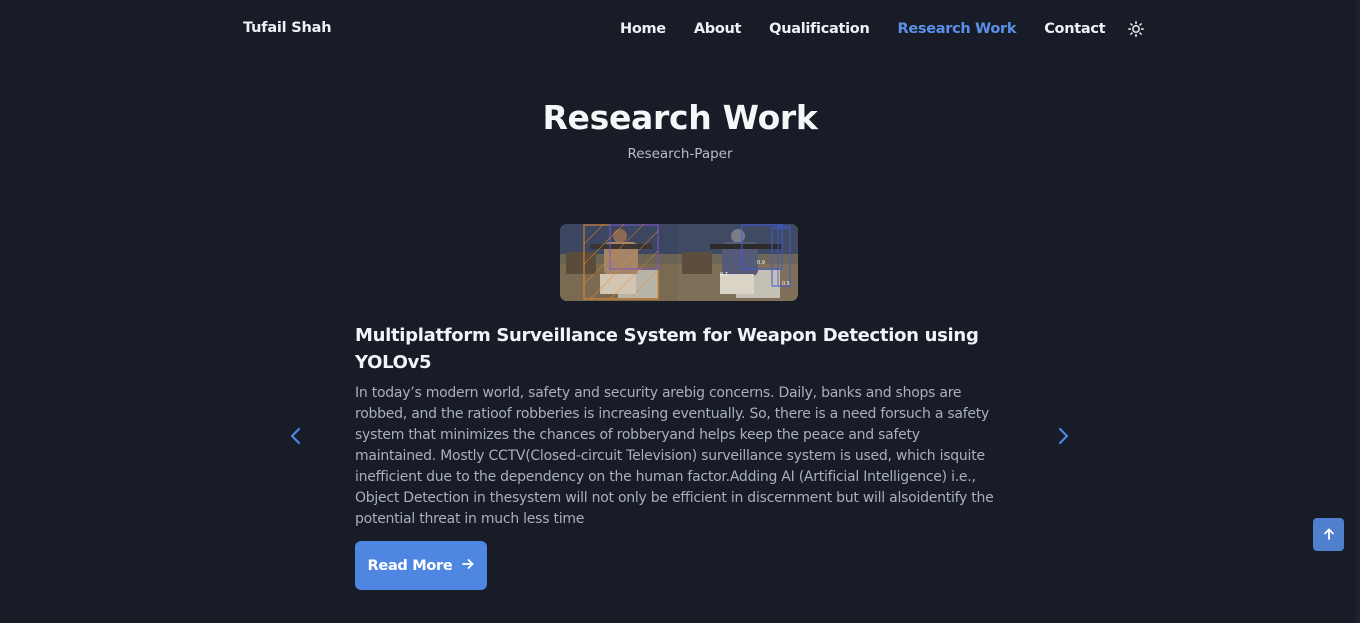  What do you see at coordinates (786, 284) in the screenshot?
I see `detection-label-3: 0.5` at bounding box center [786, 284].